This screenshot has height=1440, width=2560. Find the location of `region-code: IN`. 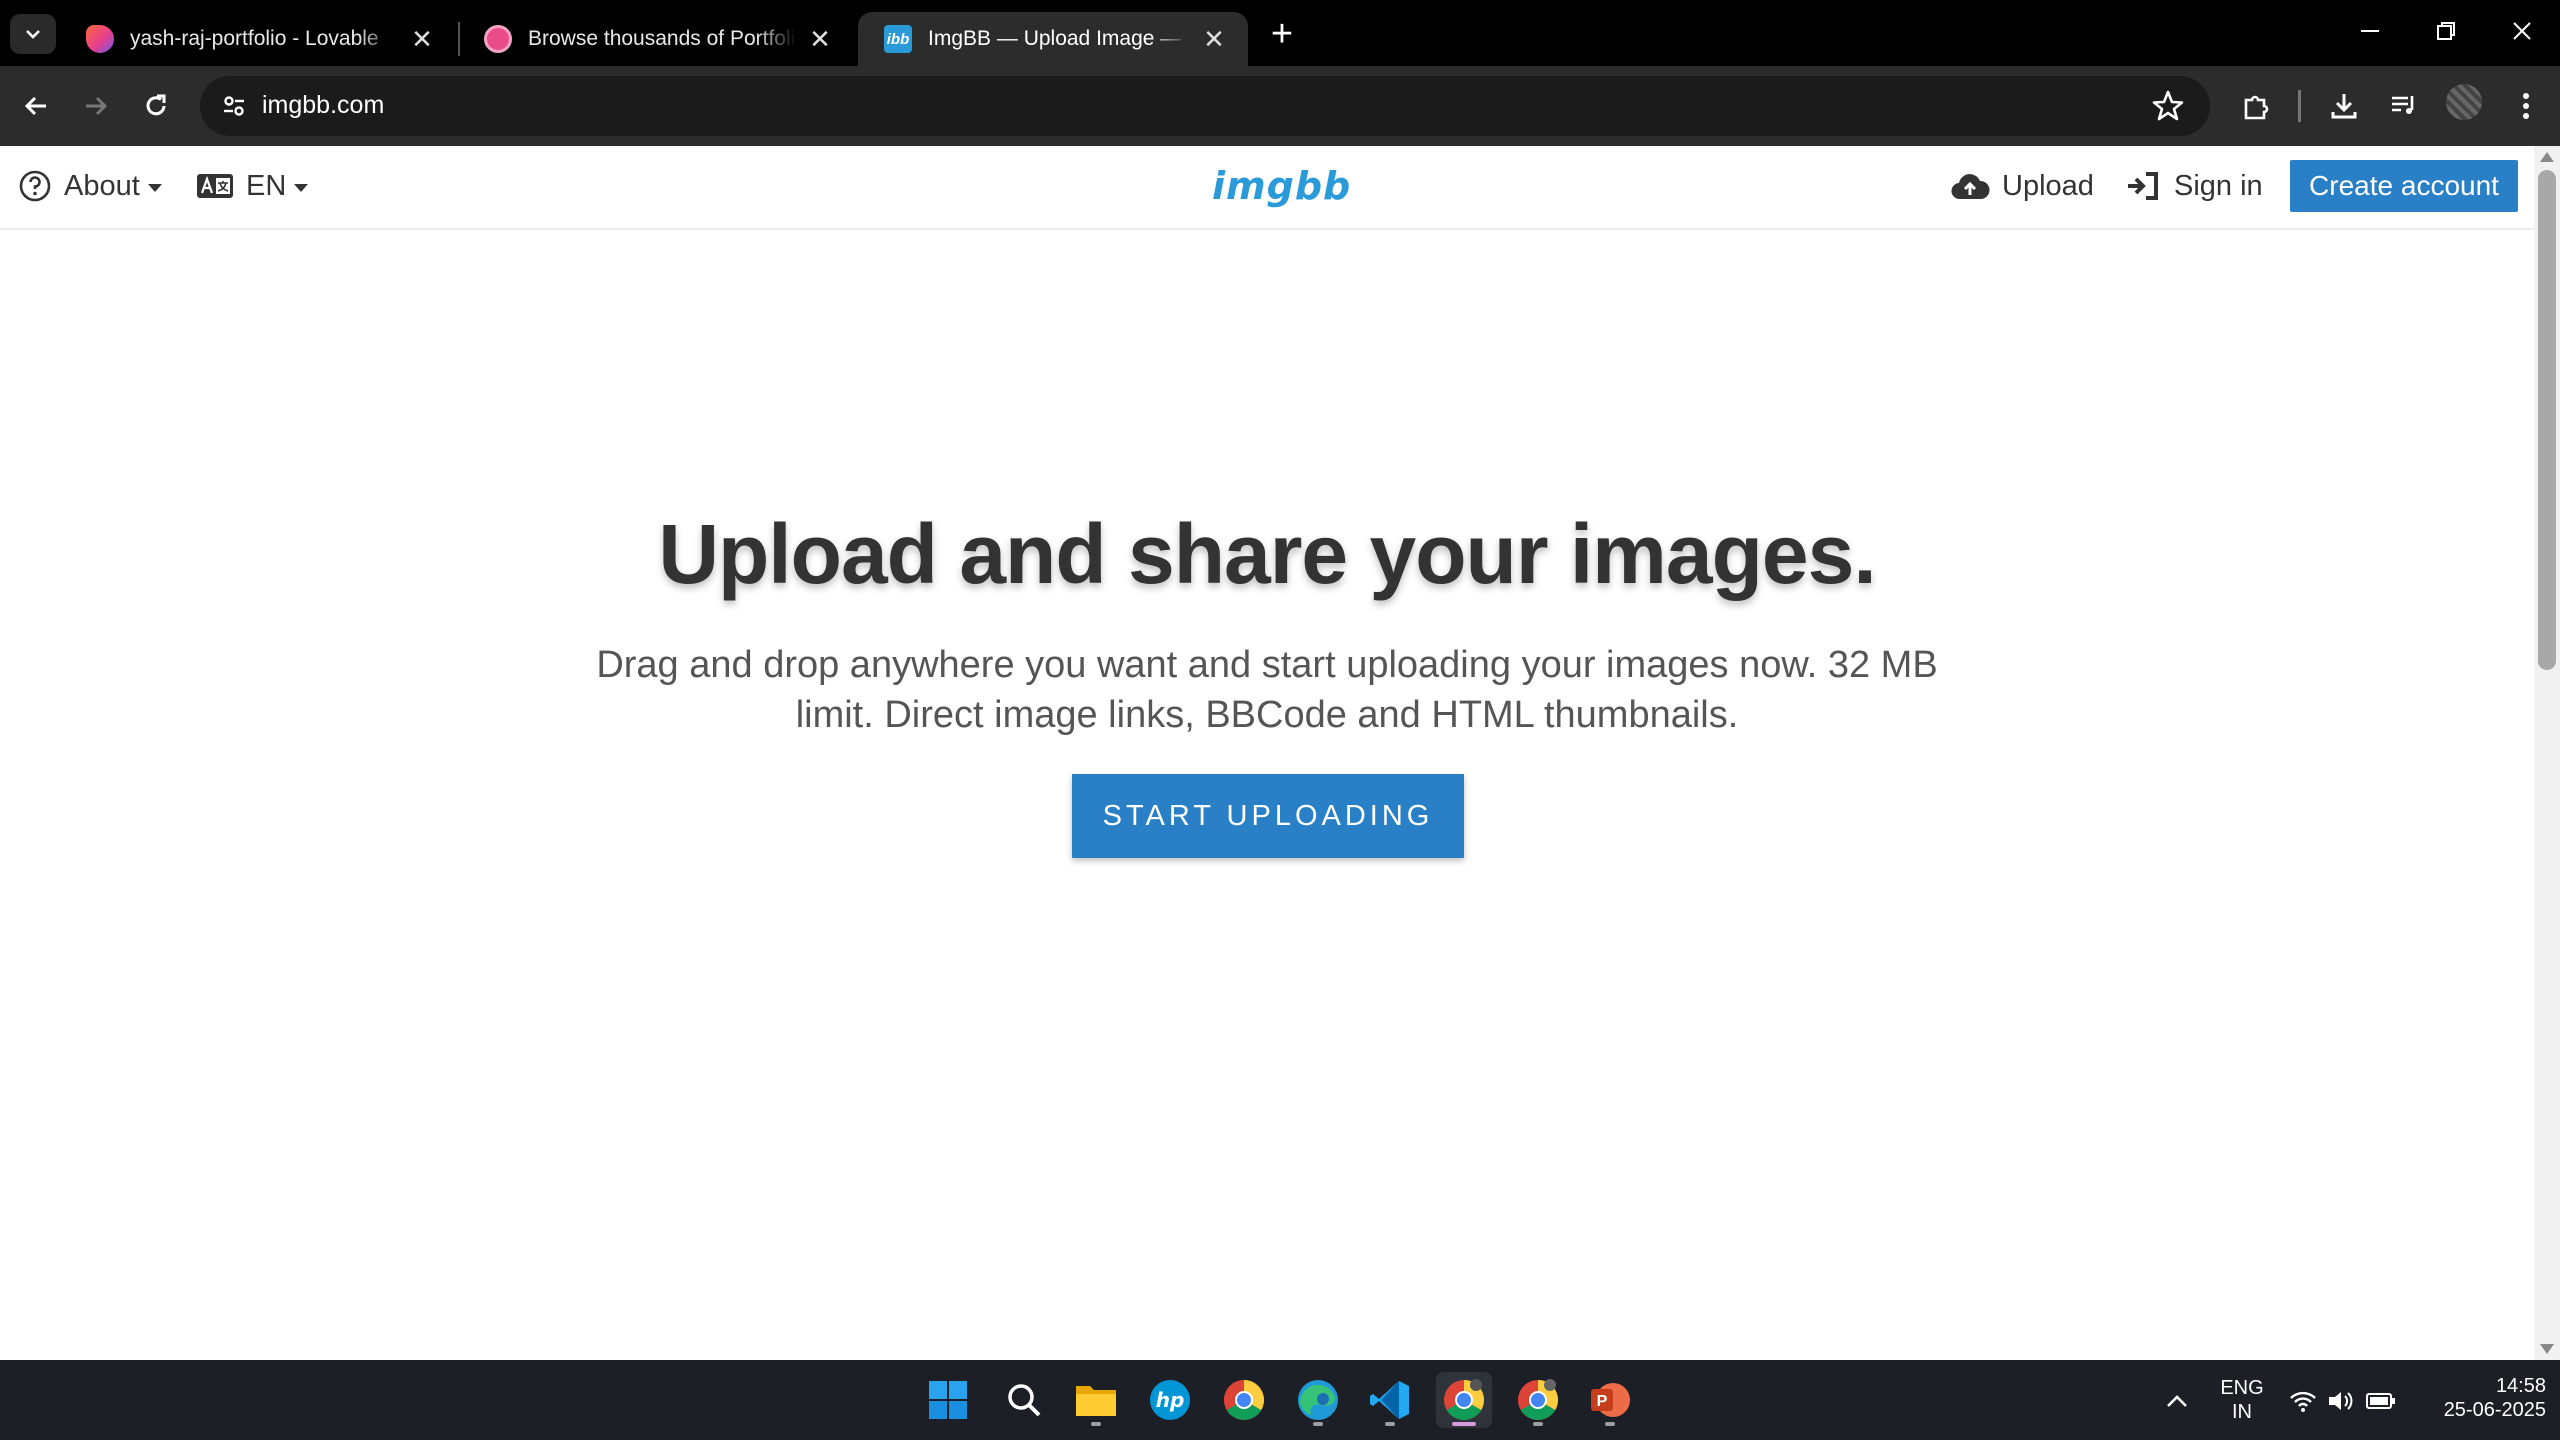

region-code: IN is located at coordinates (2242, 1412).